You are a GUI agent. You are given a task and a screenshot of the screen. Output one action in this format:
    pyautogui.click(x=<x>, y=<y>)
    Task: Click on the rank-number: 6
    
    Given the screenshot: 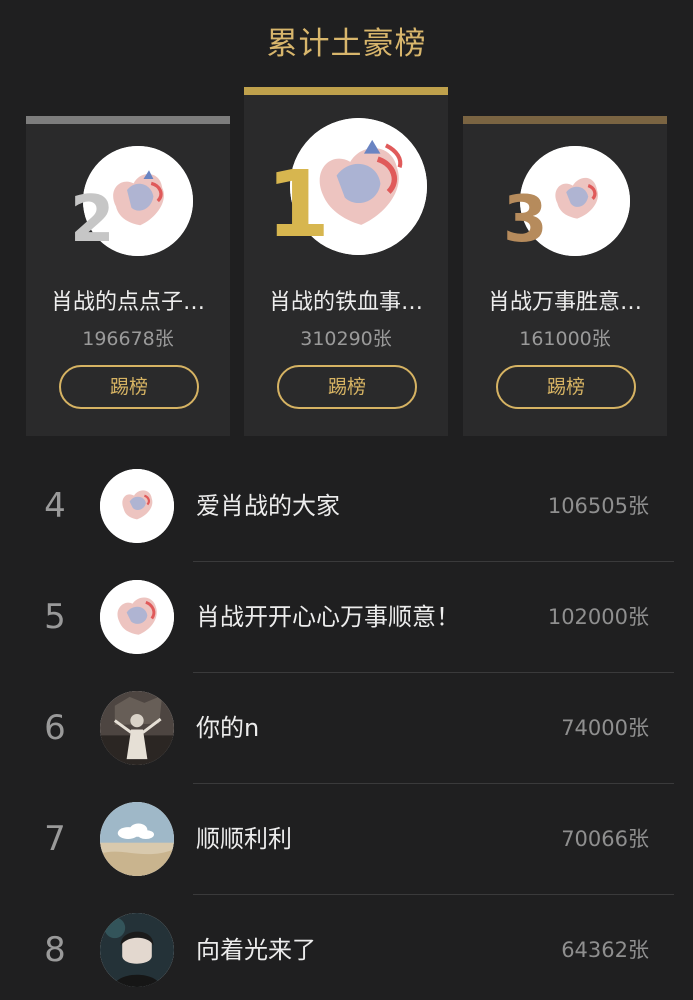 What is the action you would take?
    pyautogui.click(x=55, y=728)
    